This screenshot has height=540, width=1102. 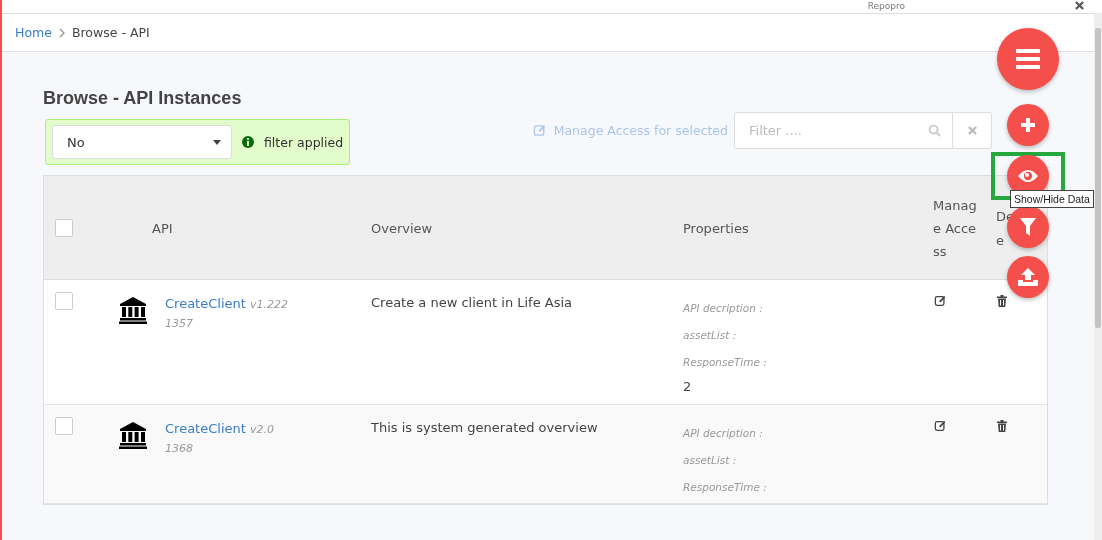 What do you see at coordinates (217, 142) in the screenshot?
I see `caret-icon` at bounding box center [217, 142].